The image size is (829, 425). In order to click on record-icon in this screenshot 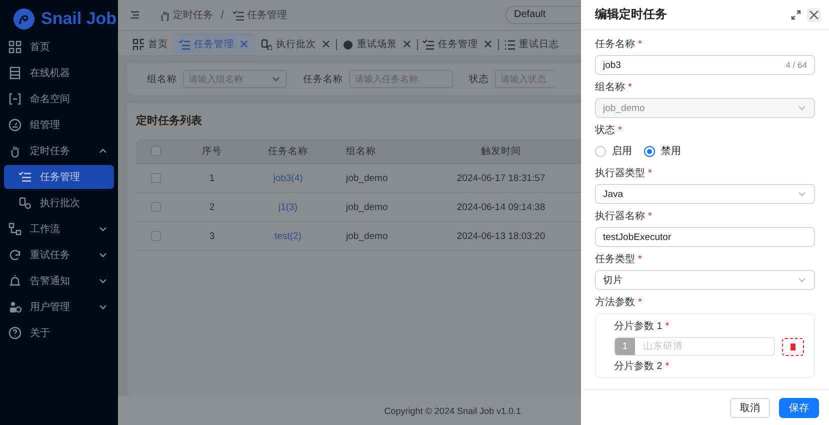, I will do `click(347, 44)`.